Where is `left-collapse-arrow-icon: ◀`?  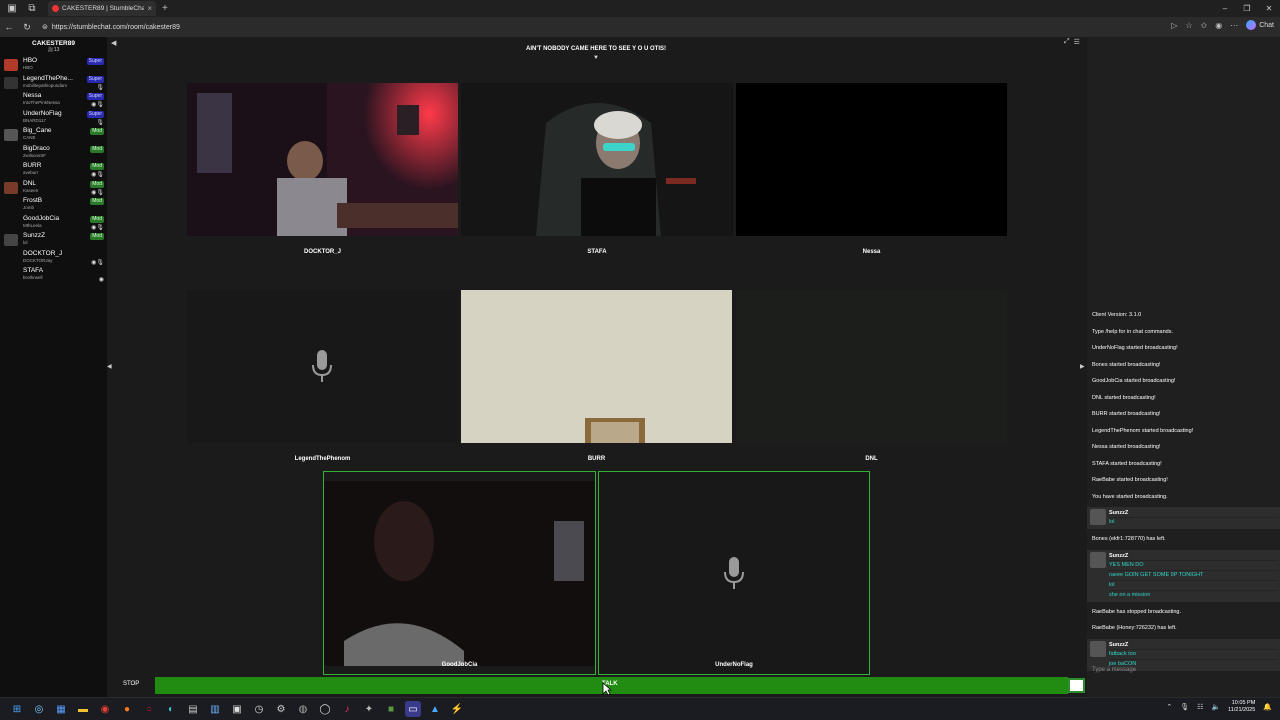 left-collapse-arrow-icon: ◀ is located at coordinates (109, 366).